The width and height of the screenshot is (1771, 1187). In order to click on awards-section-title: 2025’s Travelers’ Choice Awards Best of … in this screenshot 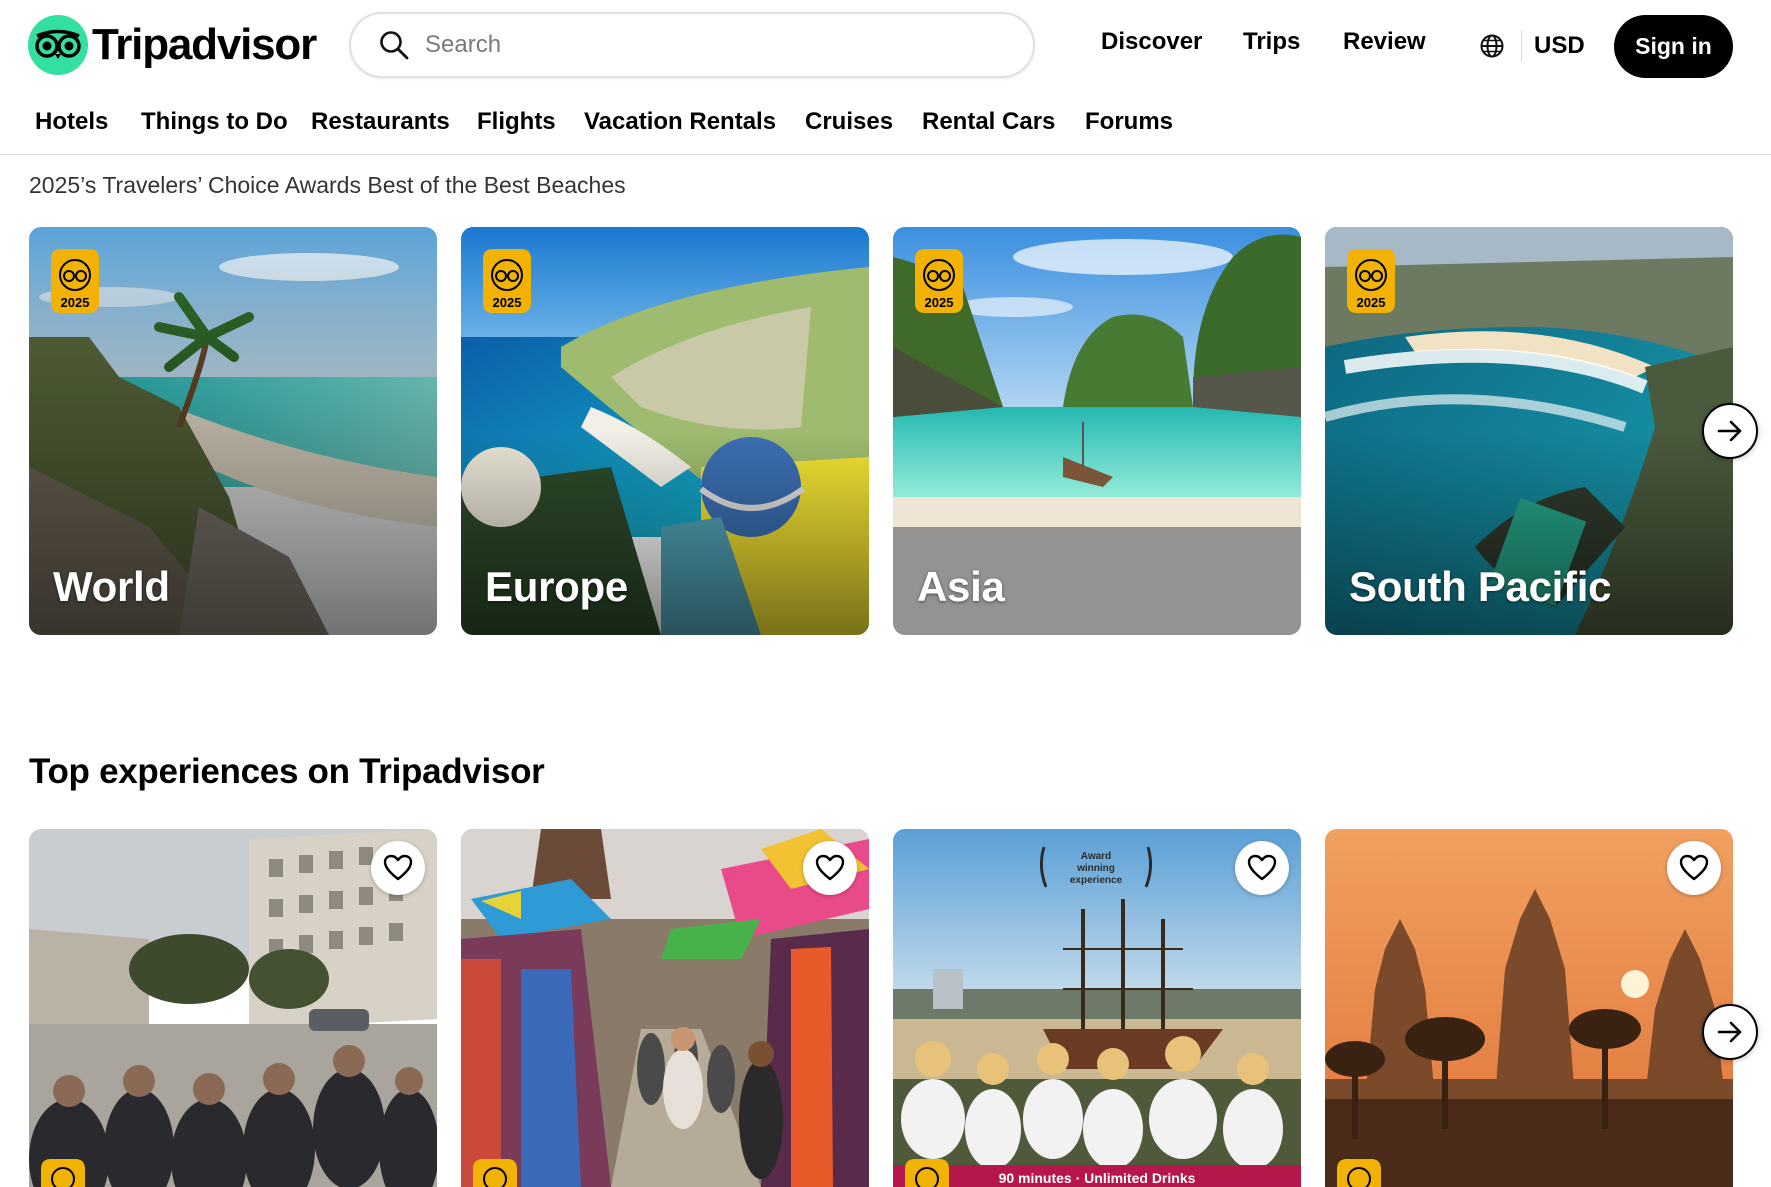, I will do `click(327, 185)`.